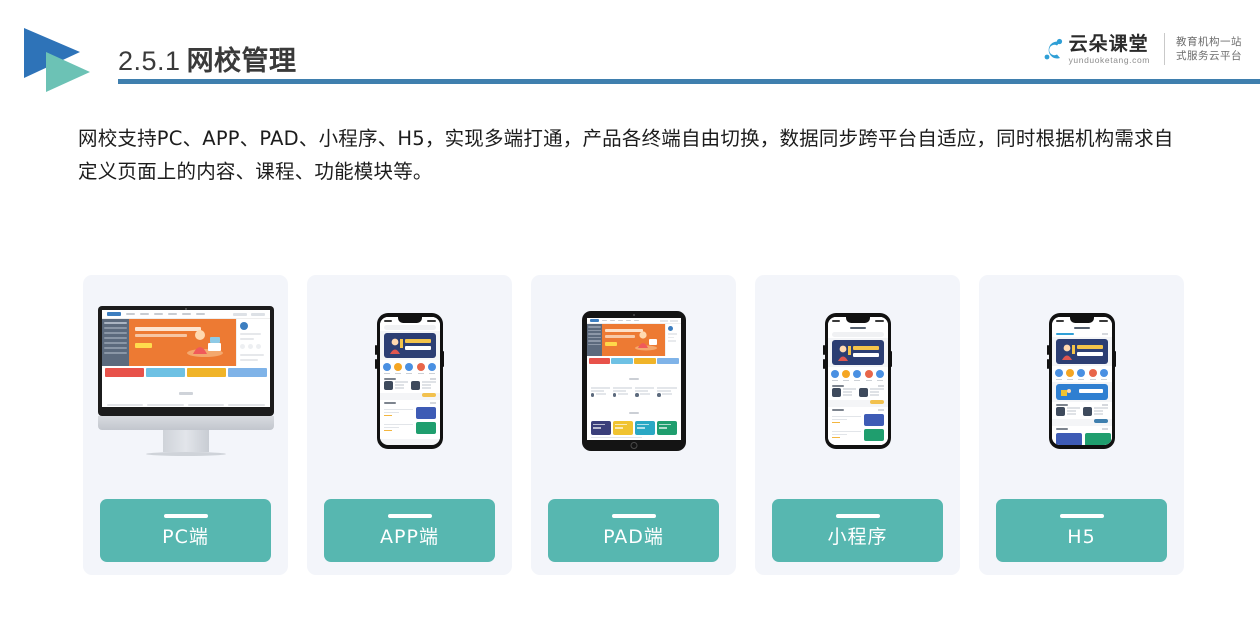 The image size is (1260, 630). I want to click on platform-label-text: H5, so click(1081, 537).